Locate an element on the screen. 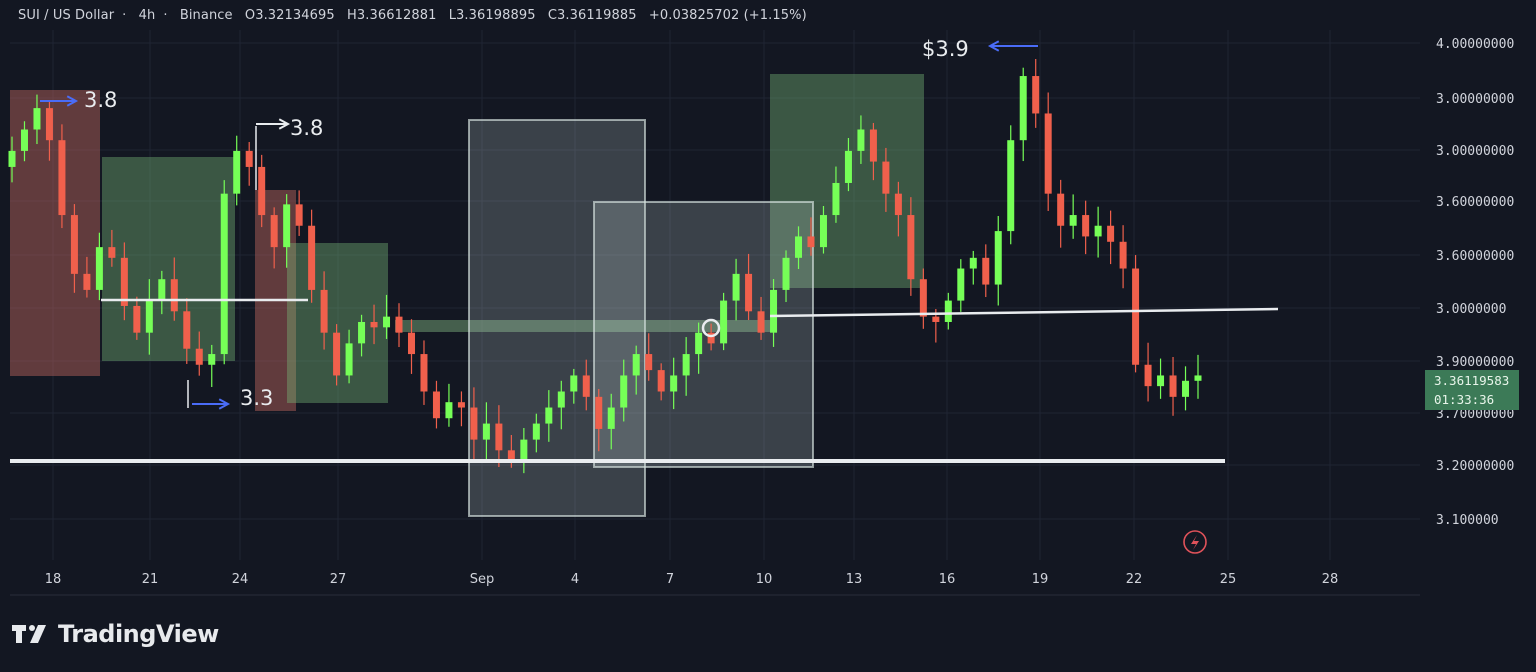 This screenshot has height=672, width=1536. annotation-3-3: 3.3 is located at coordinates (256, 398).